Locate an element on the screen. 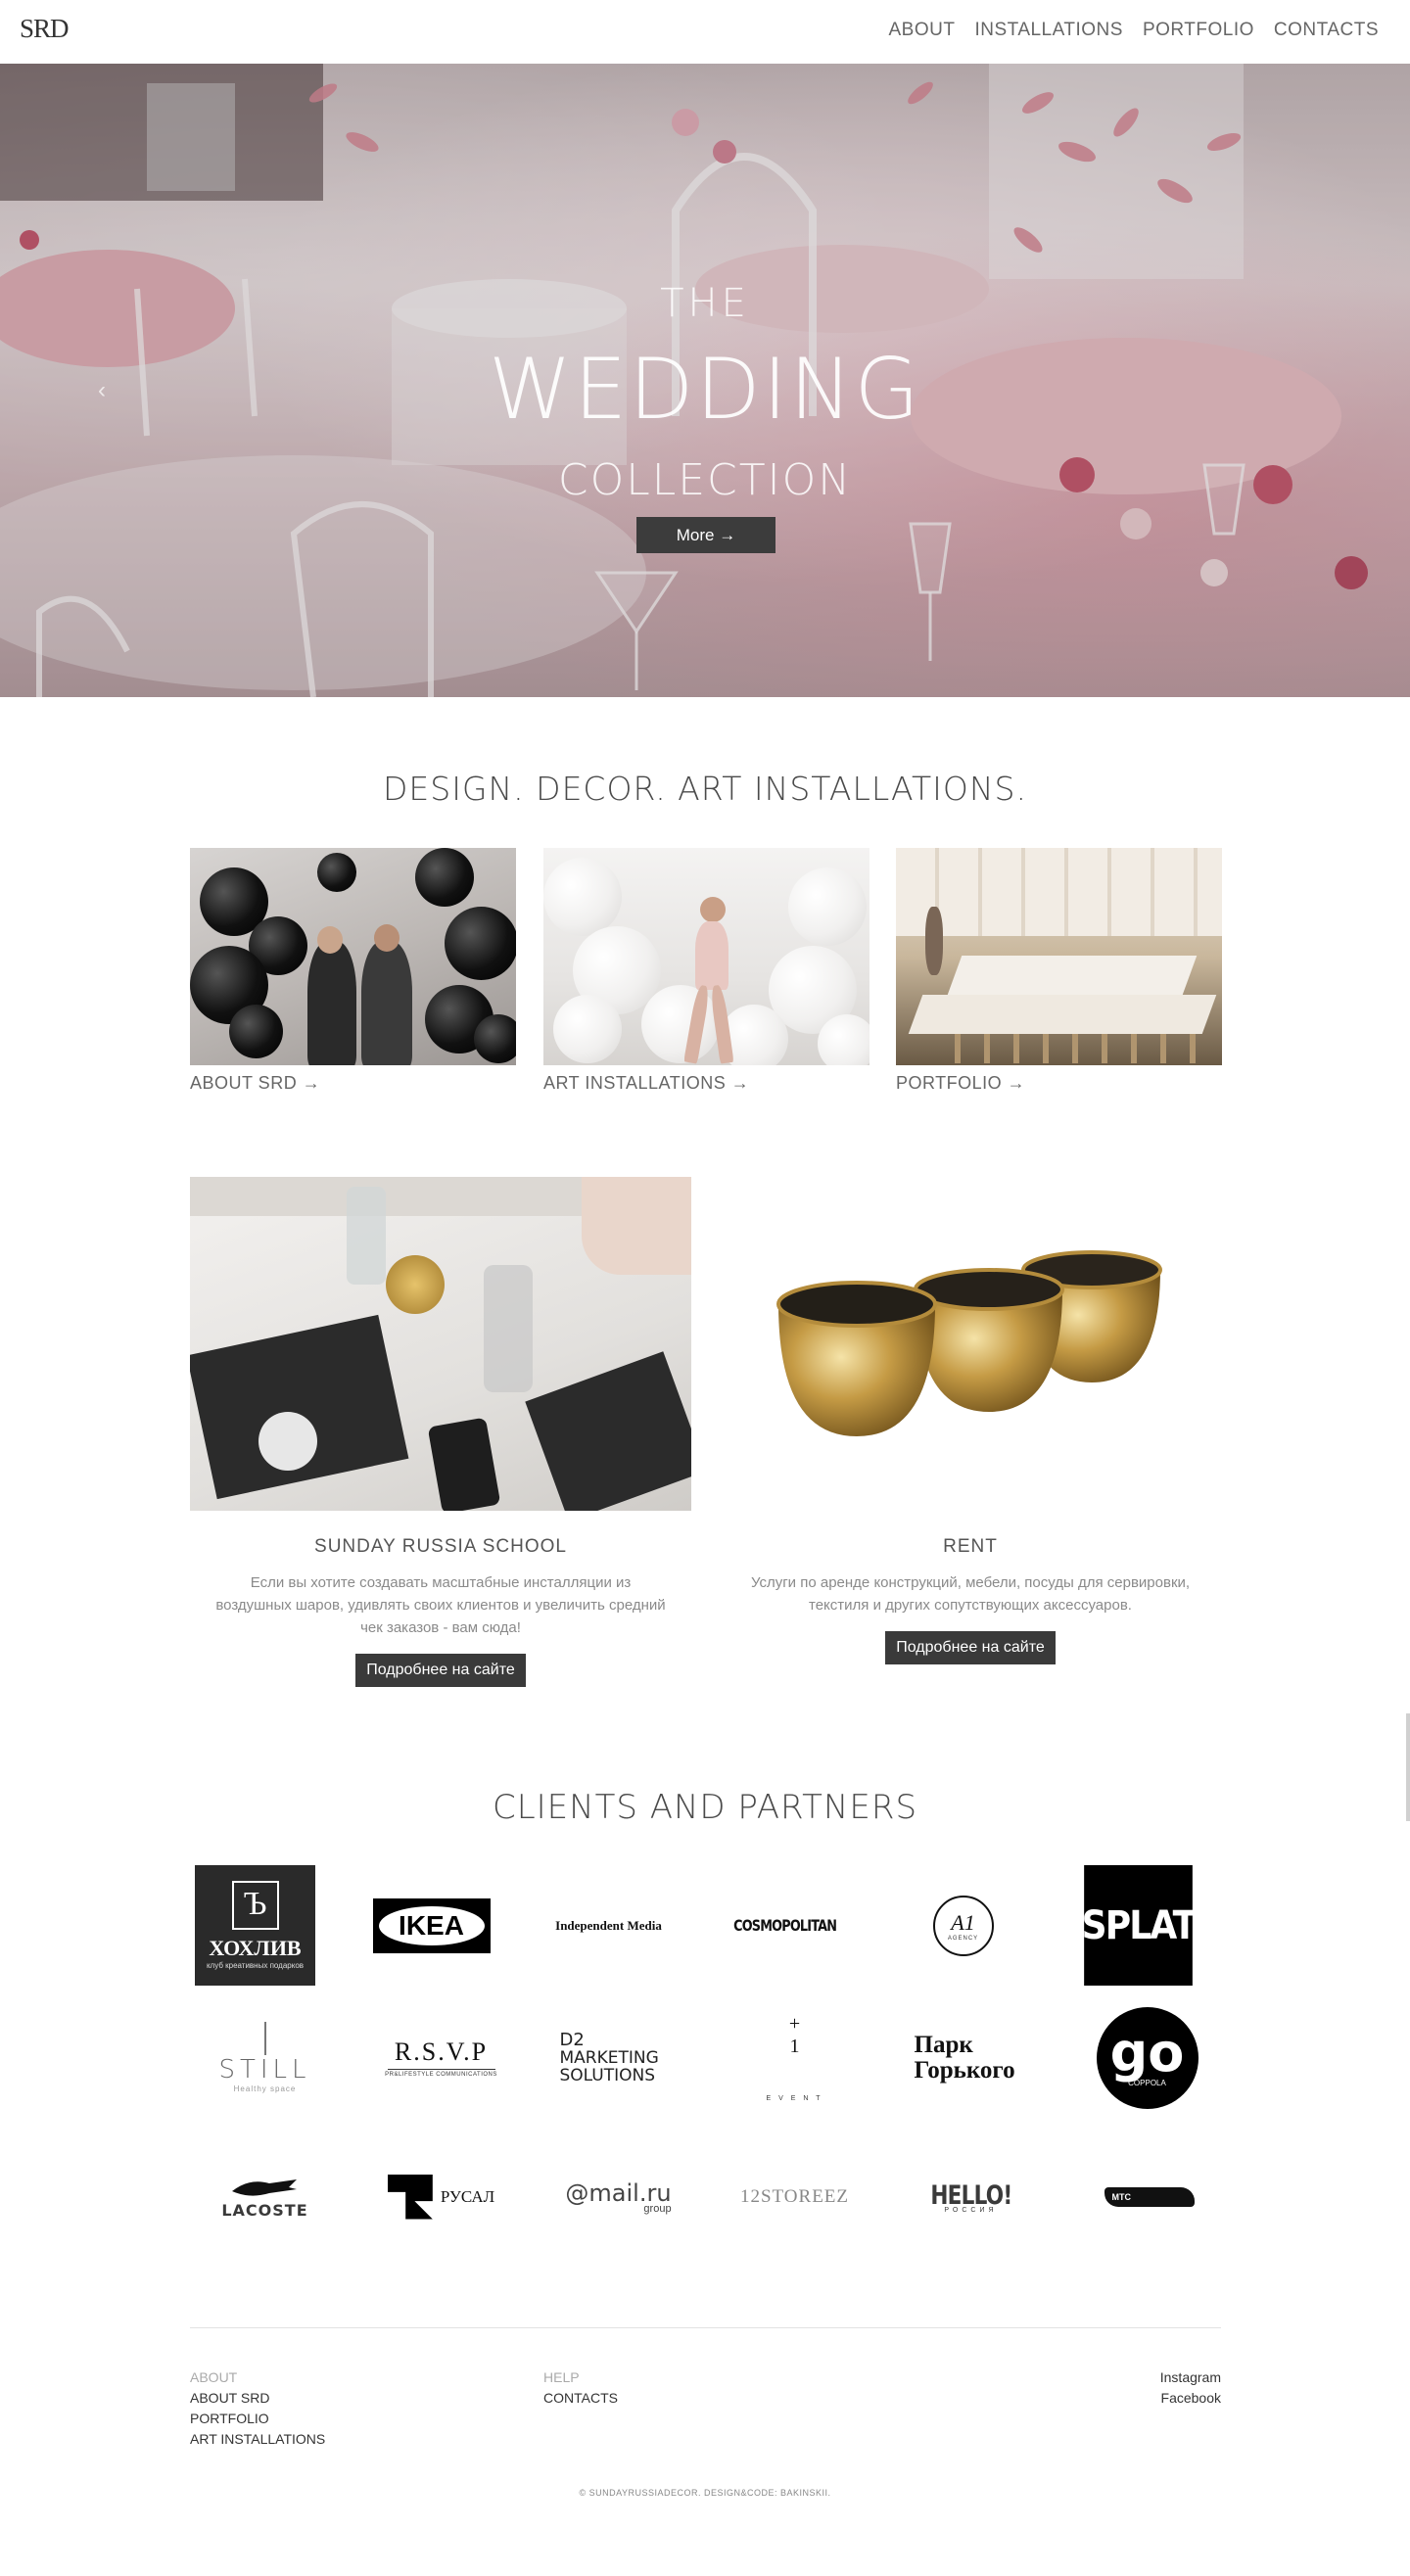 The height and width of the screenshot is (2576, 1410). footer-social-column: Instagram Facebook is located at coordinates (1190, 2388).